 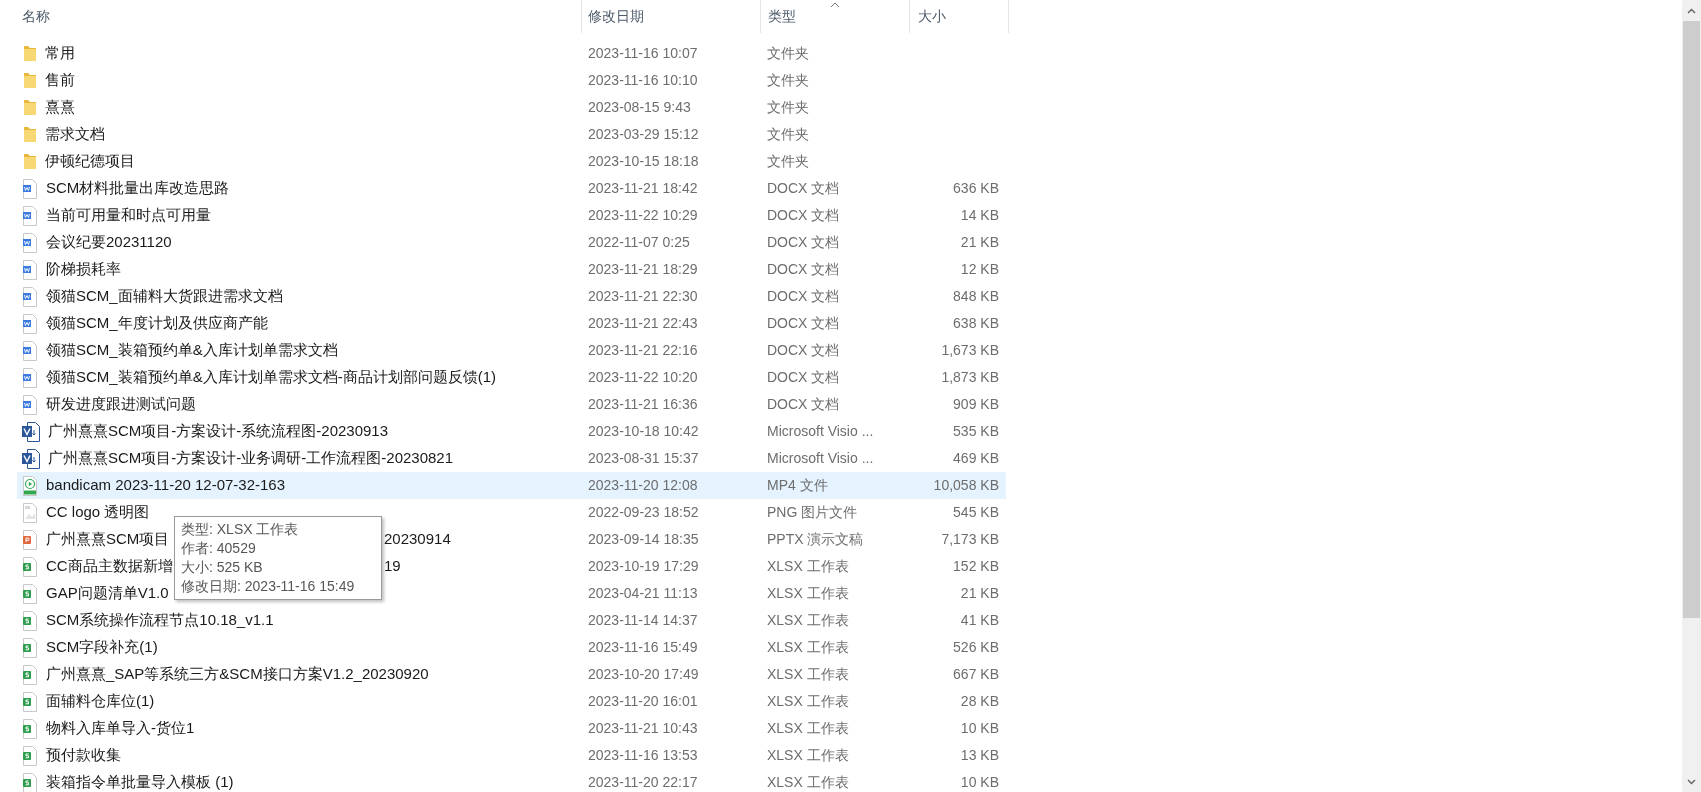 I want to click on modified-date: 2023-03-29 15:12, so click(x=643, y=134).